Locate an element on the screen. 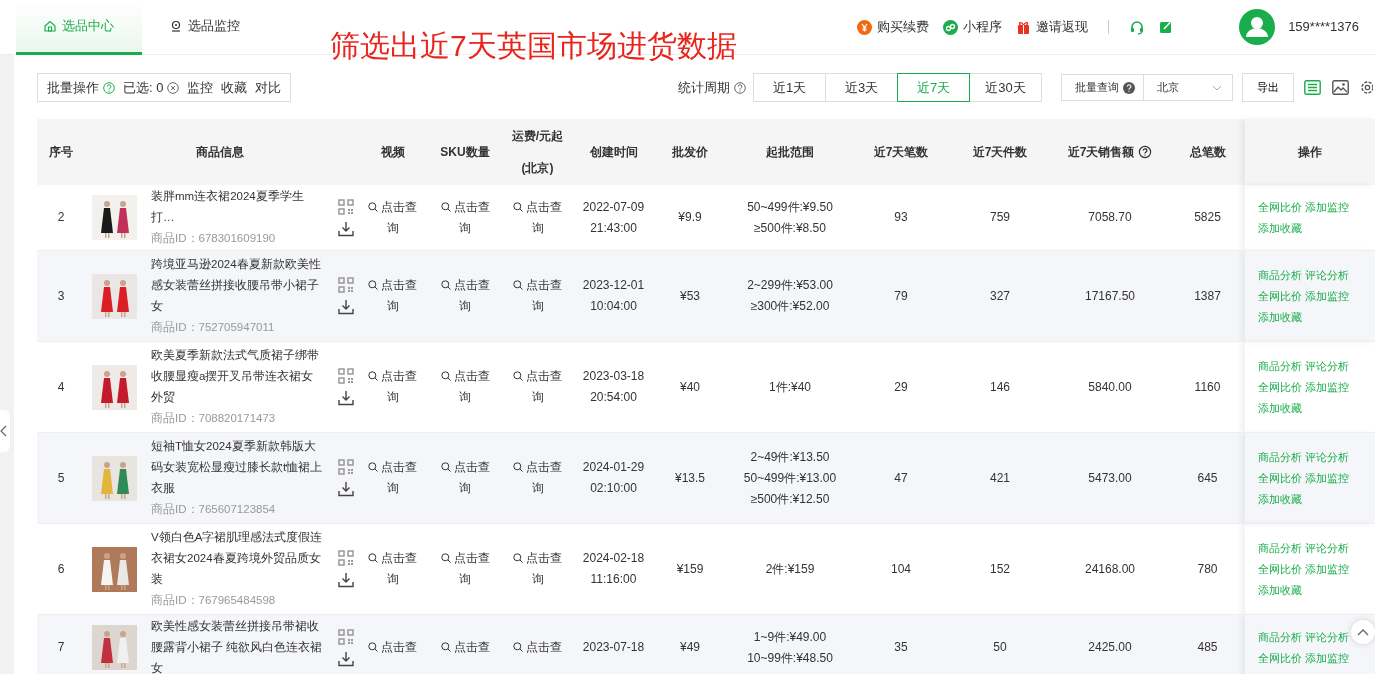 The image size is (1375, 674). created-time: 21:43:00 is located at coordinates (613, 228).